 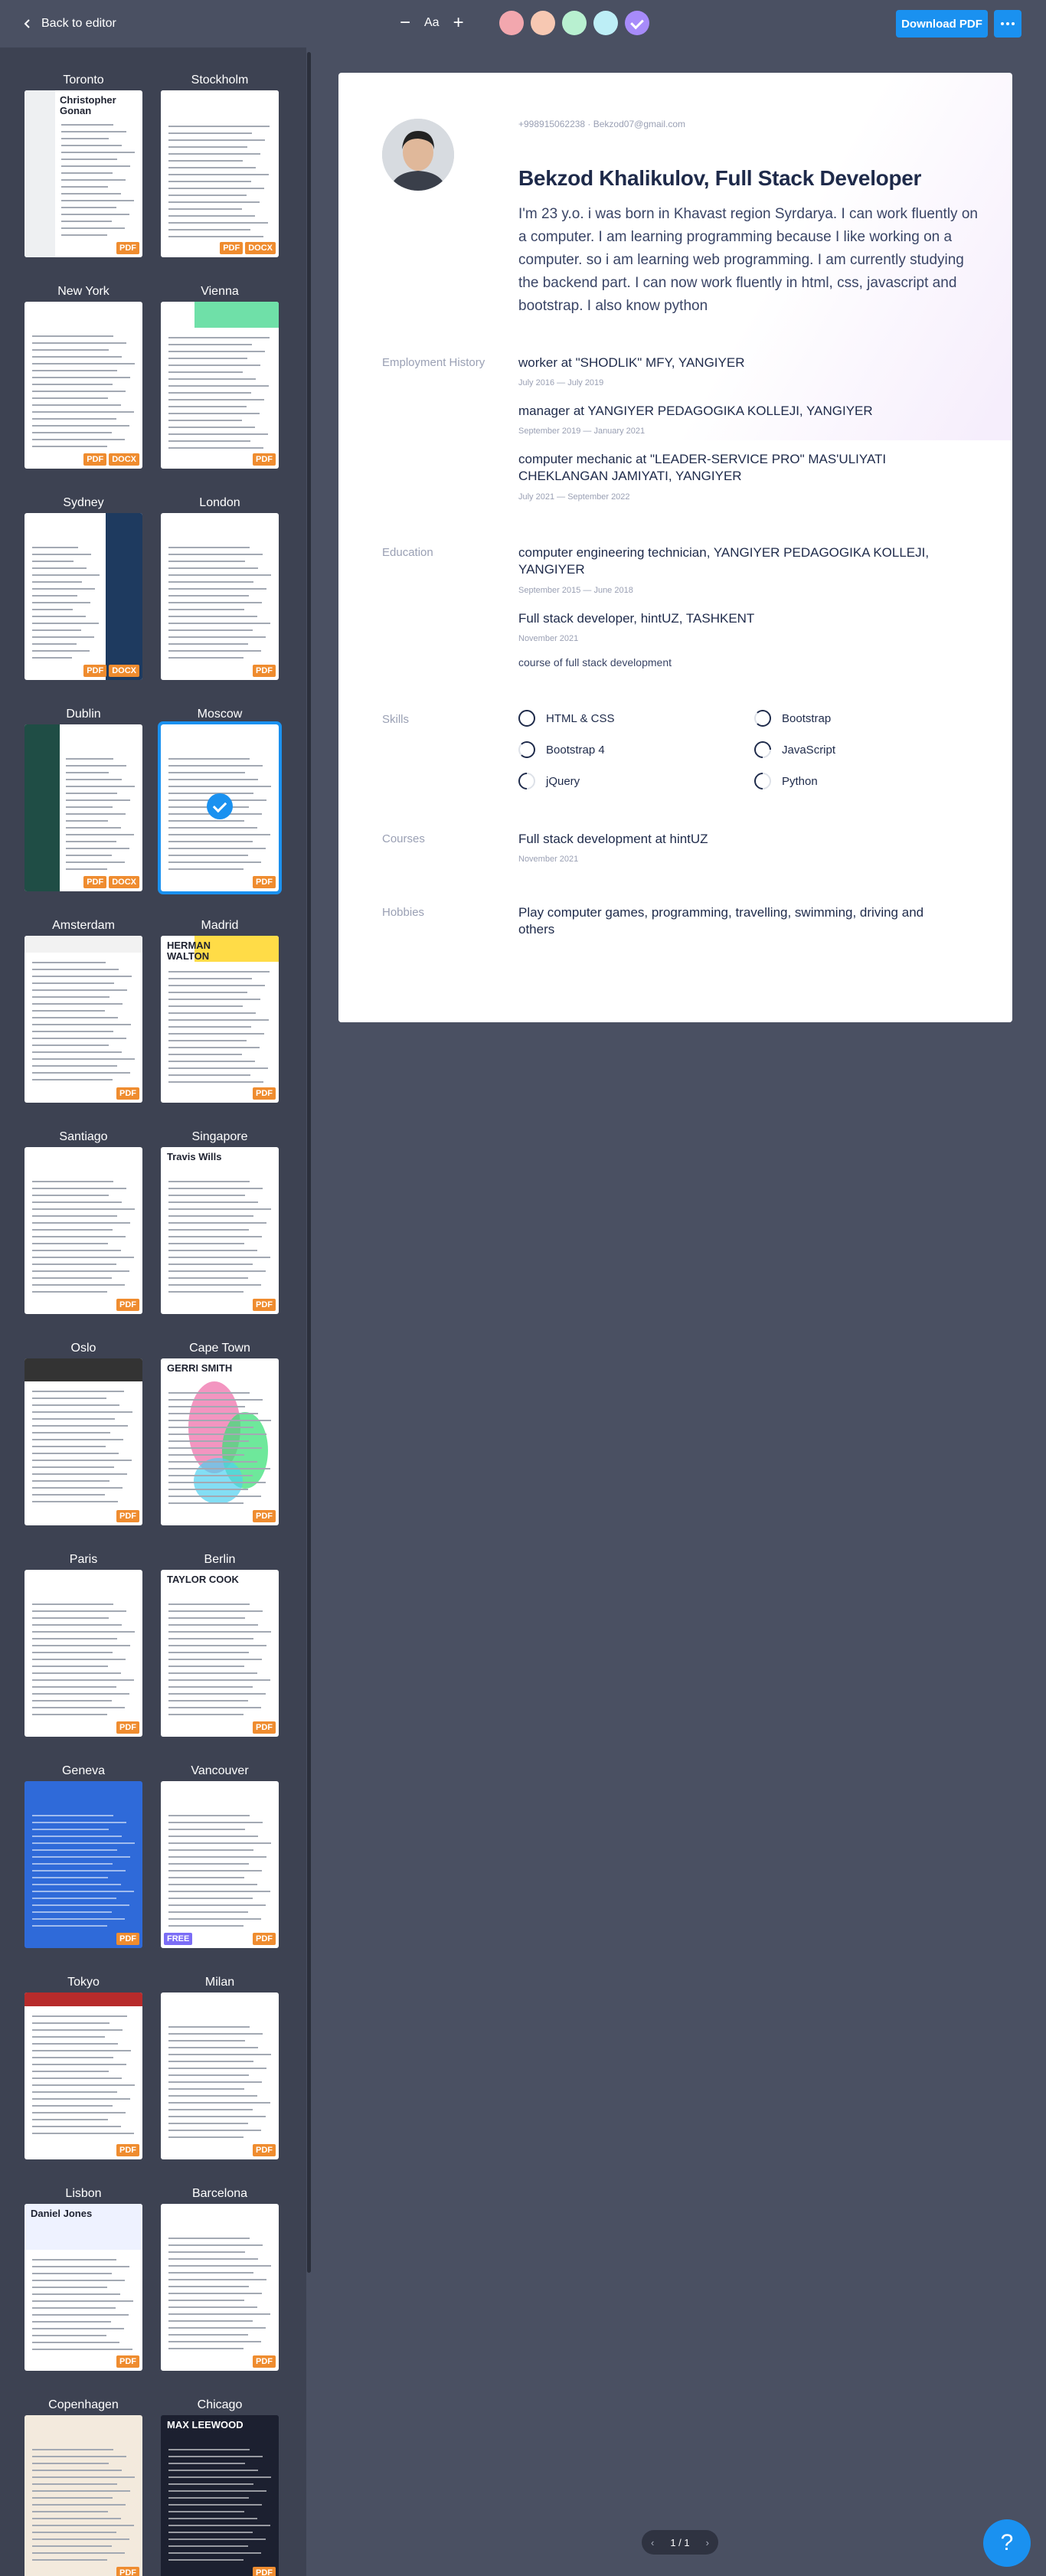 I want to click on template-card: Sydney PDF DOCX, so click(x=83, y=588).